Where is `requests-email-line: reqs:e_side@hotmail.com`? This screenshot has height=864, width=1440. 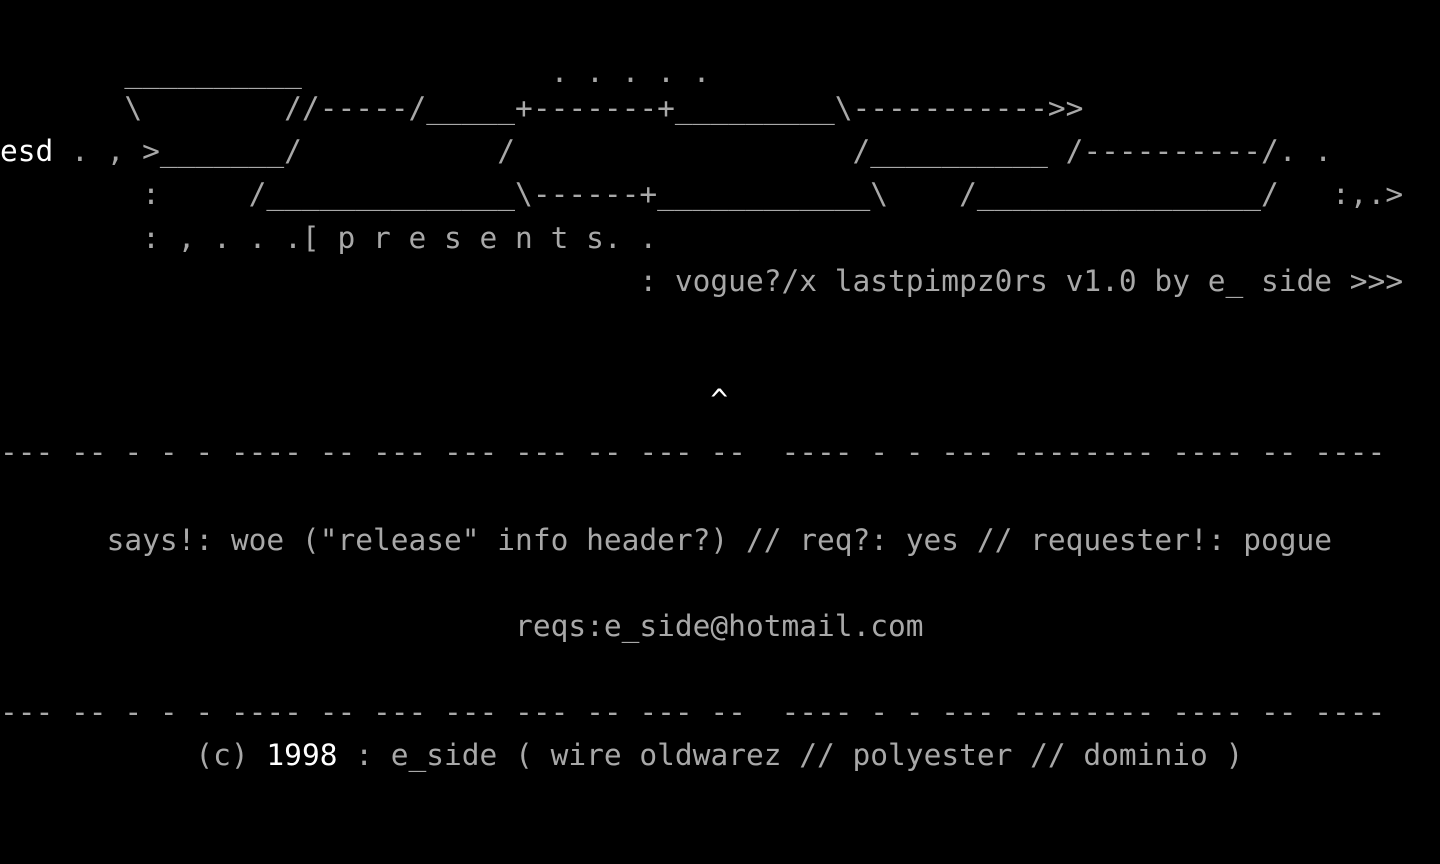 requests-email-line: reqs:e_side@hotmail.com is located at coordinates (462, 626).